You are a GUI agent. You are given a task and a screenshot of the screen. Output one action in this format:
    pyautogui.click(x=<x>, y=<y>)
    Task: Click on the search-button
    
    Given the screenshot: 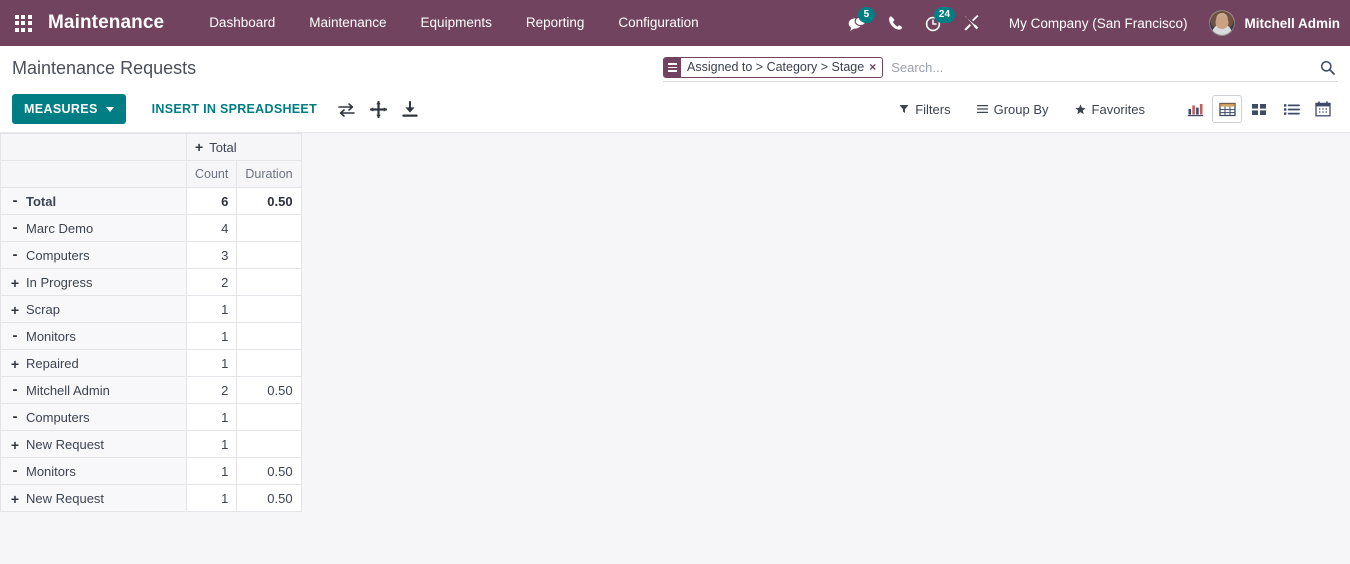 What is the action you would take?
    pyautogui.click(x=1327, y=68)
    